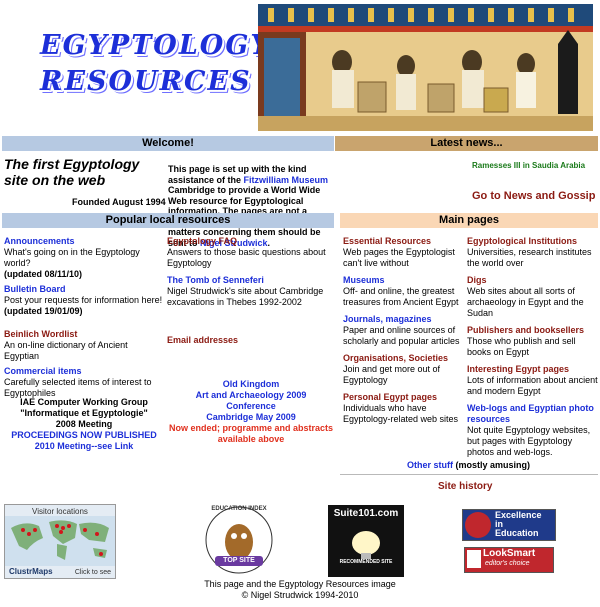  What do you see at coordinates (84, 435) in the screenshot?
I see `iae-proceedings-link: PROCEEDINGS NOW PUBLISHED` at bounding box center [84, 435].